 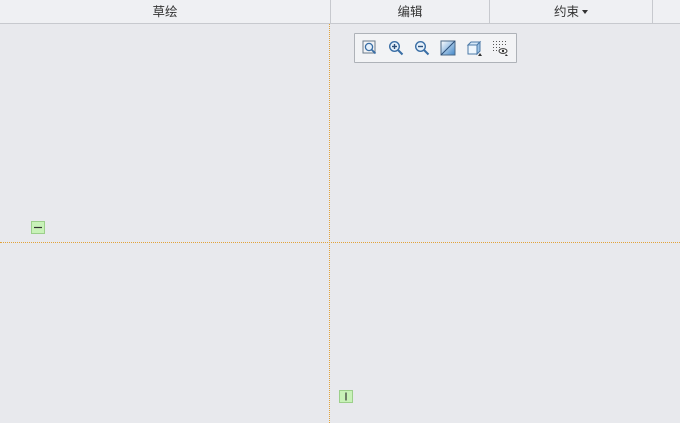 I want to click on tab-constraint: 约束, so click(x=571, y=11).